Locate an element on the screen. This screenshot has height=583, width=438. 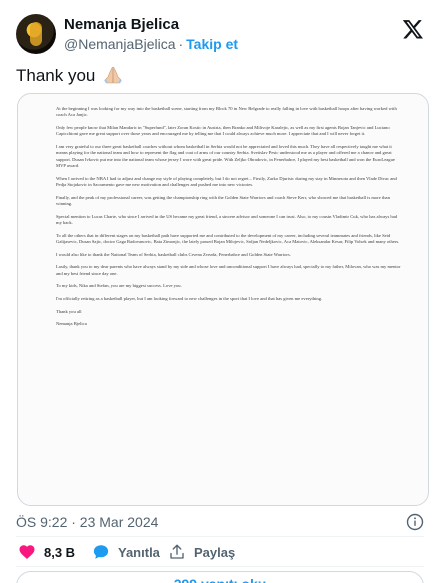
x-logo-icon is located at coordinates (413, 29).